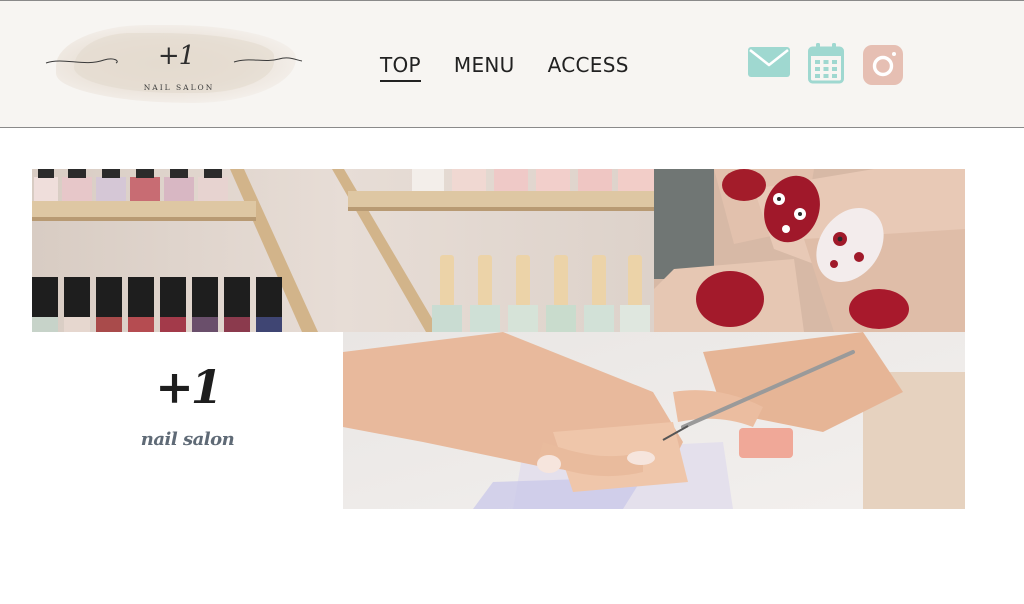 The image size is (1024, 604). What do you see at coordinates (484, 67) in the screenshot?
I see `nav-menu-link: MENU` at bounding box center [484, 67].